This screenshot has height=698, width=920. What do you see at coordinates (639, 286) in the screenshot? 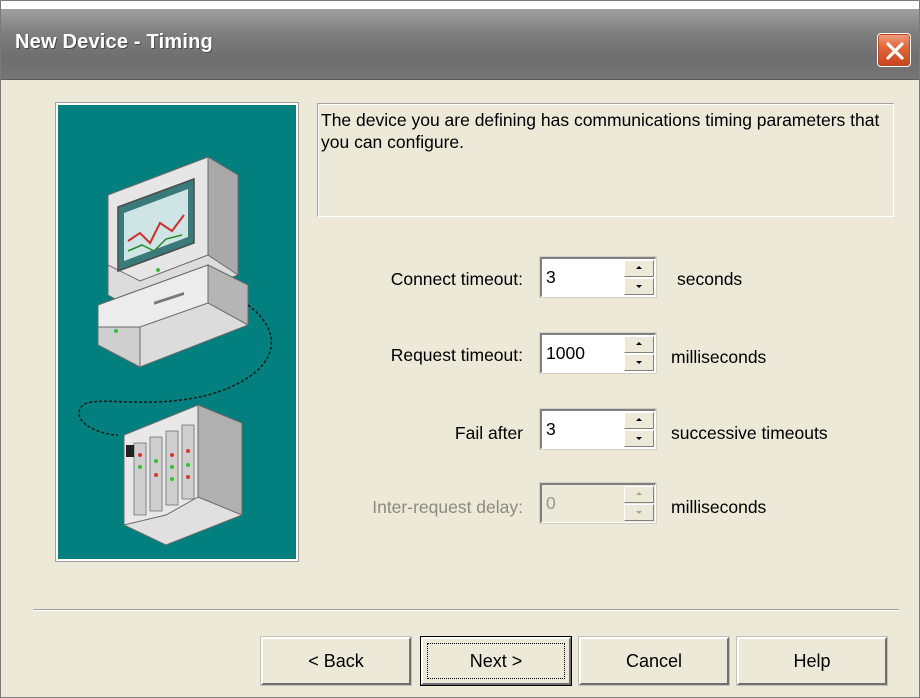
I see `connect-timeout-decrement-button` at bounding box center [639, 286].